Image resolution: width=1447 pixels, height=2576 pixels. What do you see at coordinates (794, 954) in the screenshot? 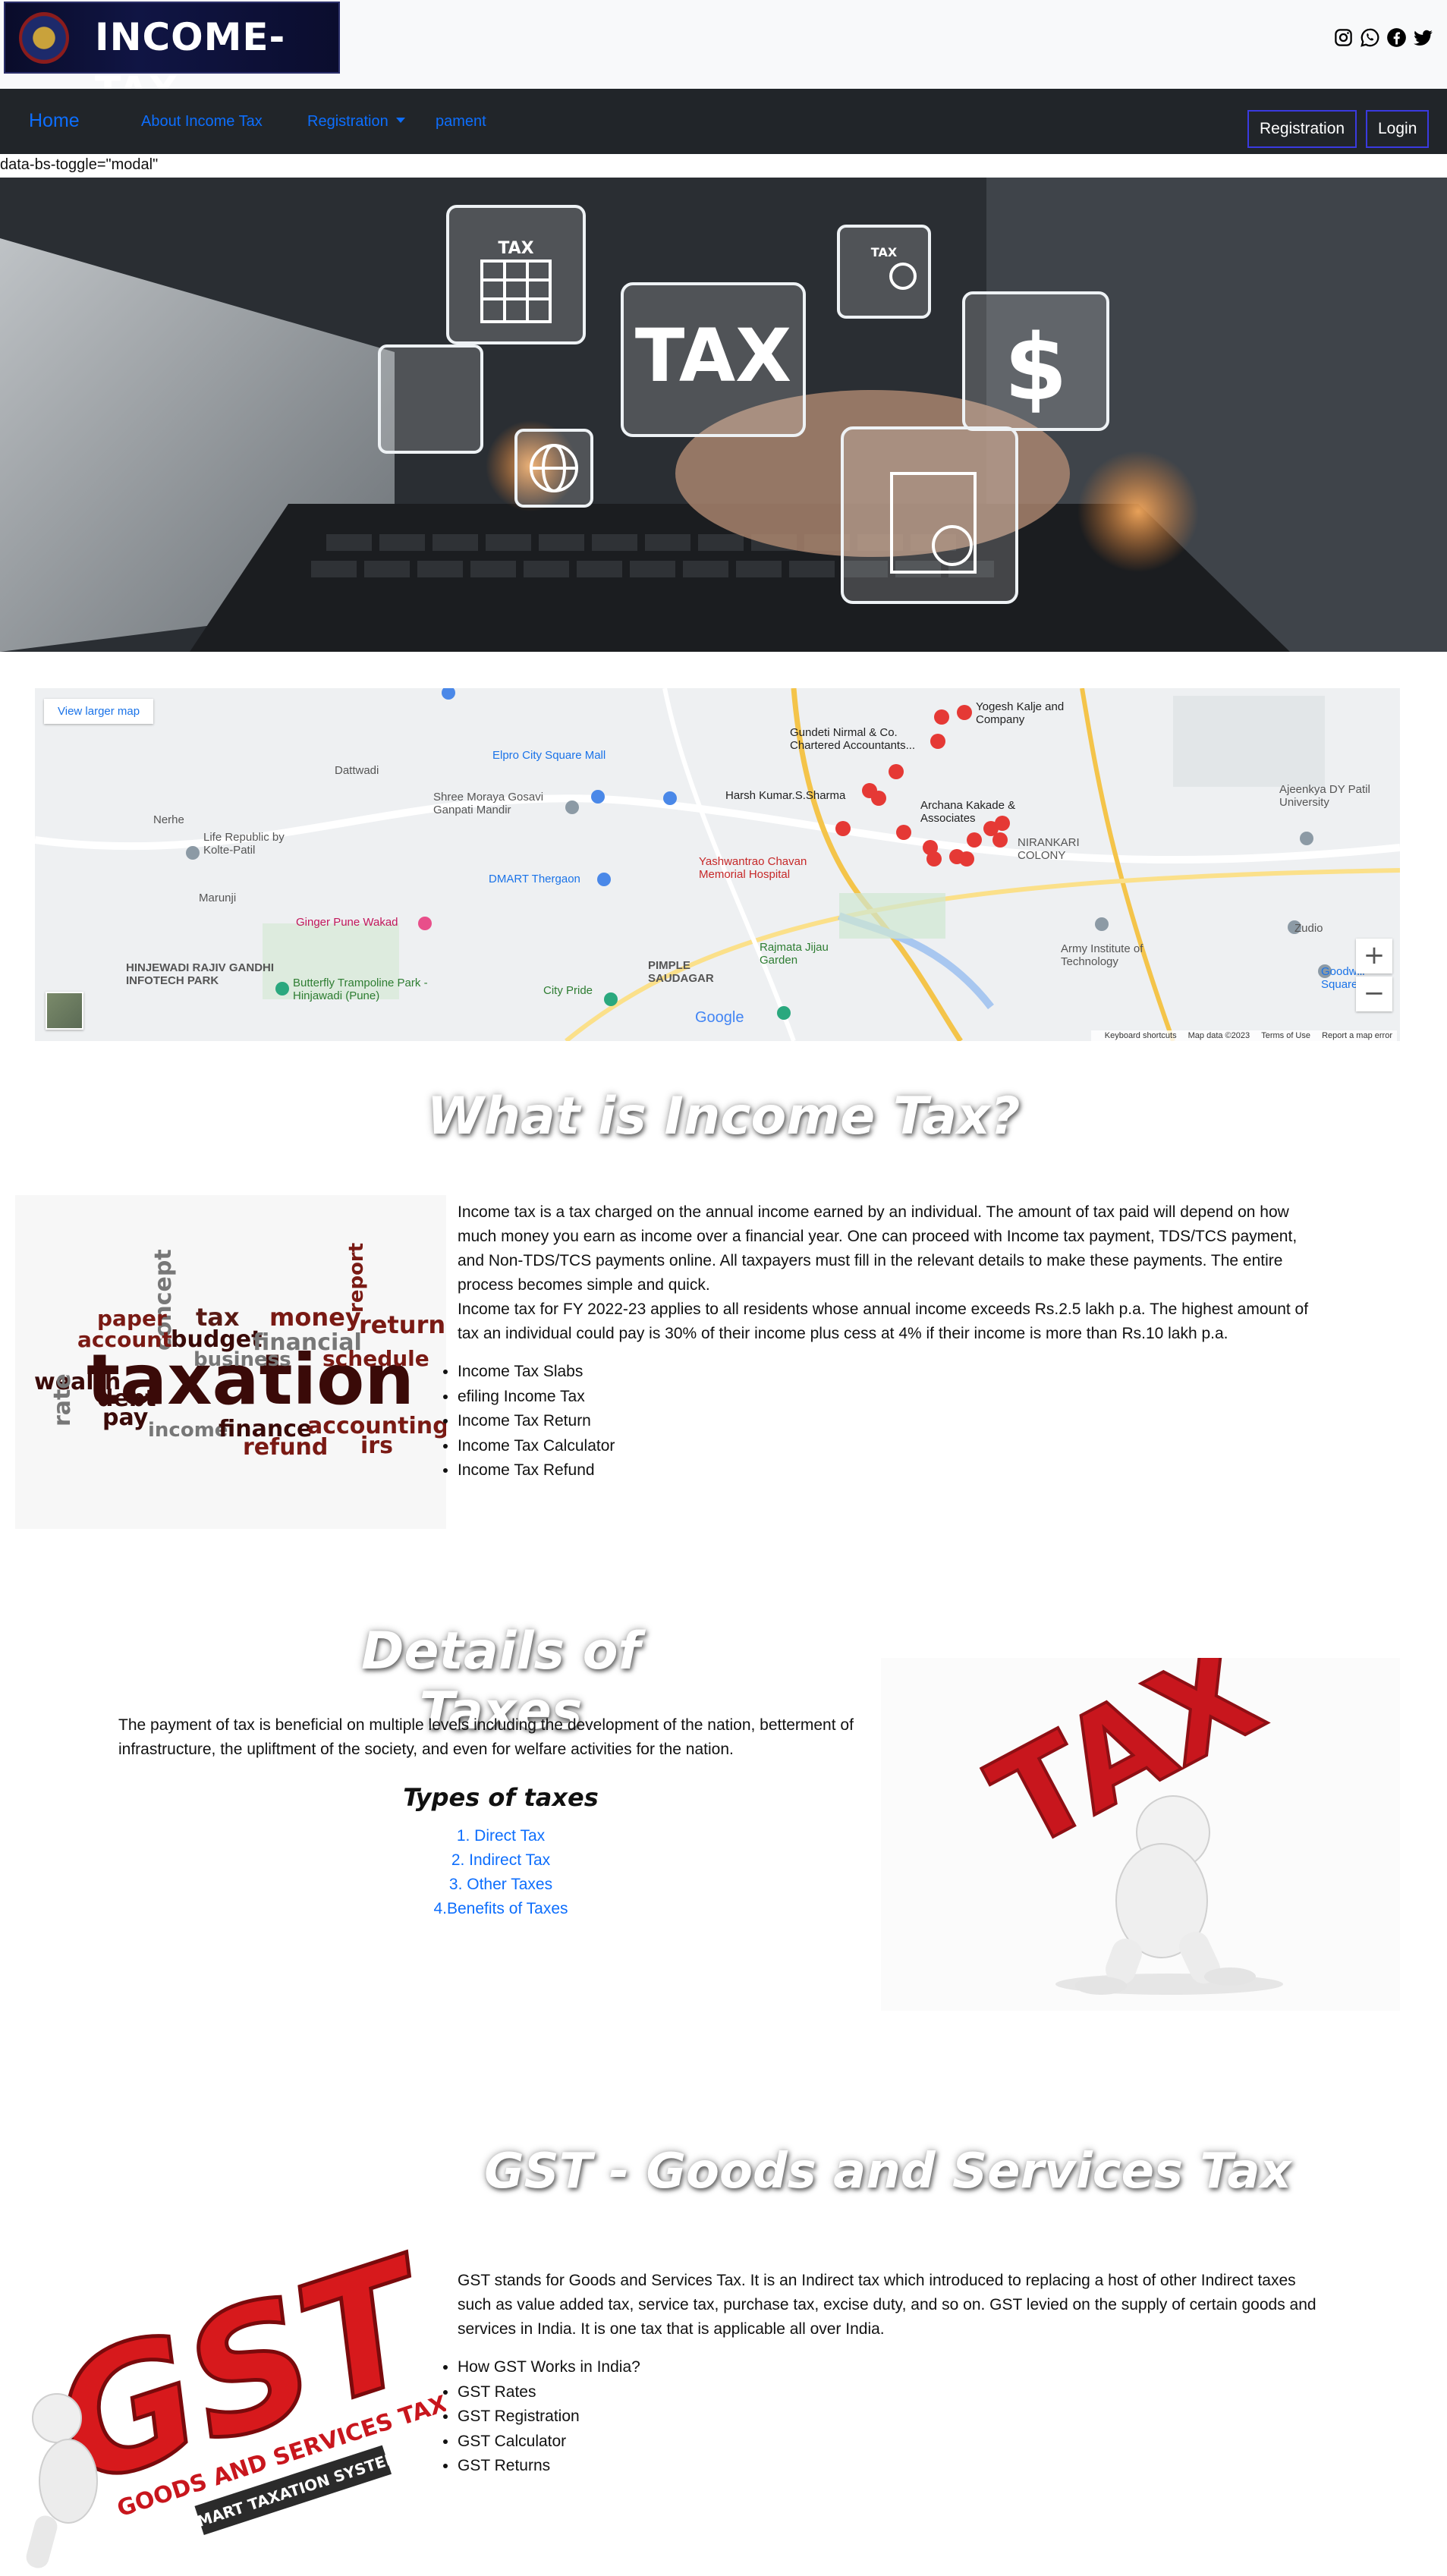
I see `map-label: Rajmata Jijau Garden` at bounding box center [794, 954].